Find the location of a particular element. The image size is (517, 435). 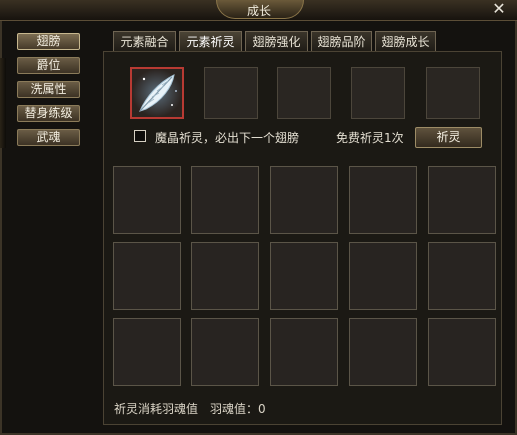

feather-slot is located at coordinates (157, 93).